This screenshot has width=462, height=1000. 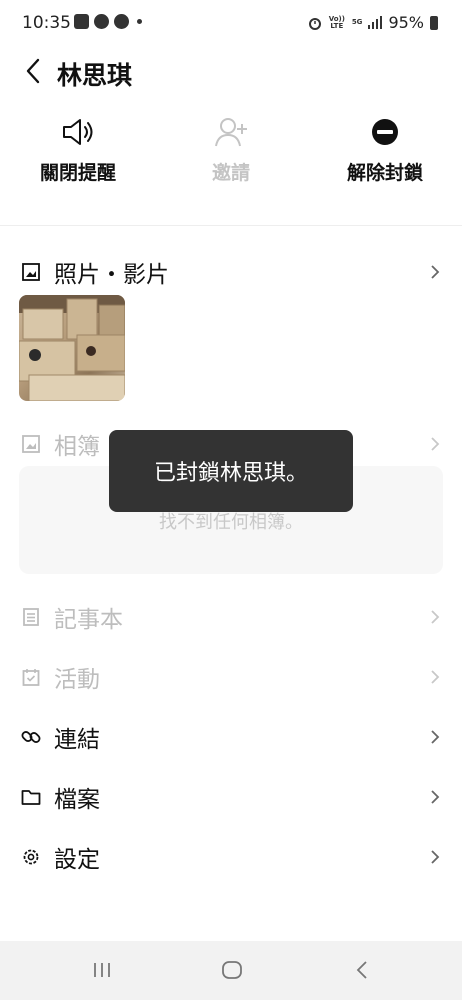 I want to click on files-label: 檔案, so click(x=77, y=800).